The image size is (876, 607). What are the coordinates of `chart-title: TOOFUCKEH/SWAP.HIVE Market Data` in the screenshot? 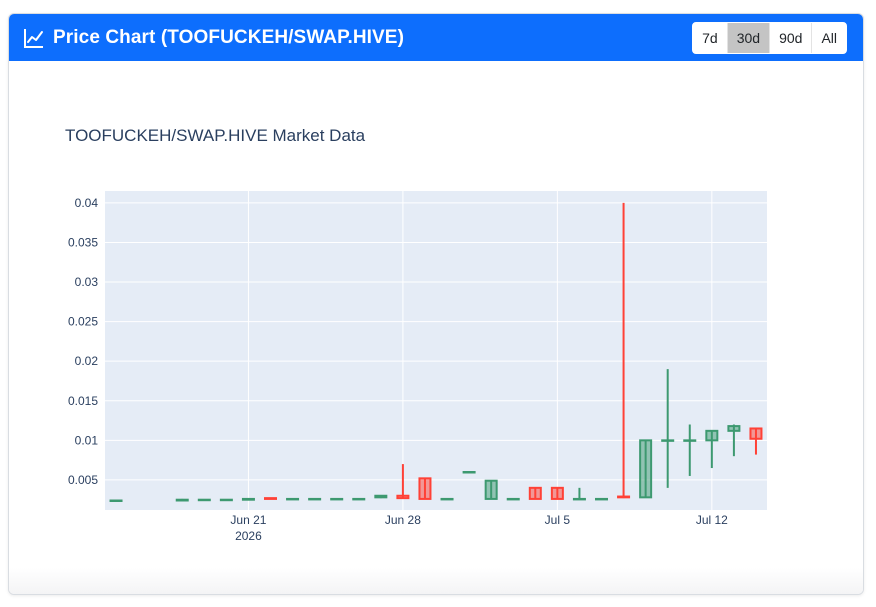 It's located at (215, 135).